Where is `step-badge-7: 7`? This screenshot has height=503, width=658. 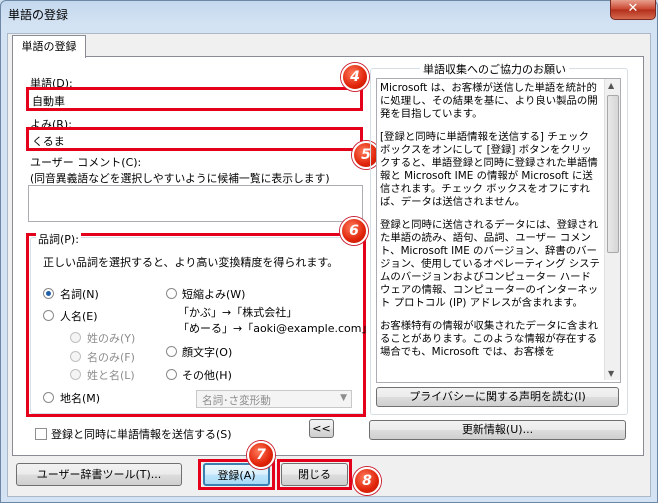 step-badge-7: 7 is located at coordinates (261, 455).